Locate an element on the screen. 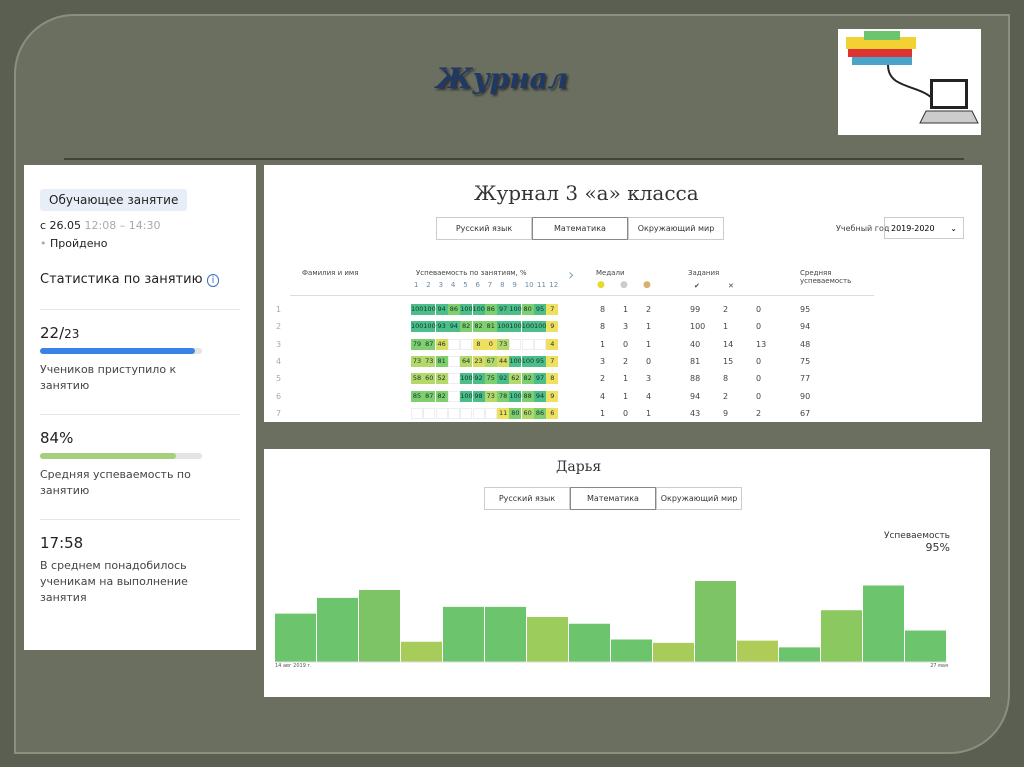 The image size is (1024, 767). score-cell: 85 is located at coordinates (417, 396).